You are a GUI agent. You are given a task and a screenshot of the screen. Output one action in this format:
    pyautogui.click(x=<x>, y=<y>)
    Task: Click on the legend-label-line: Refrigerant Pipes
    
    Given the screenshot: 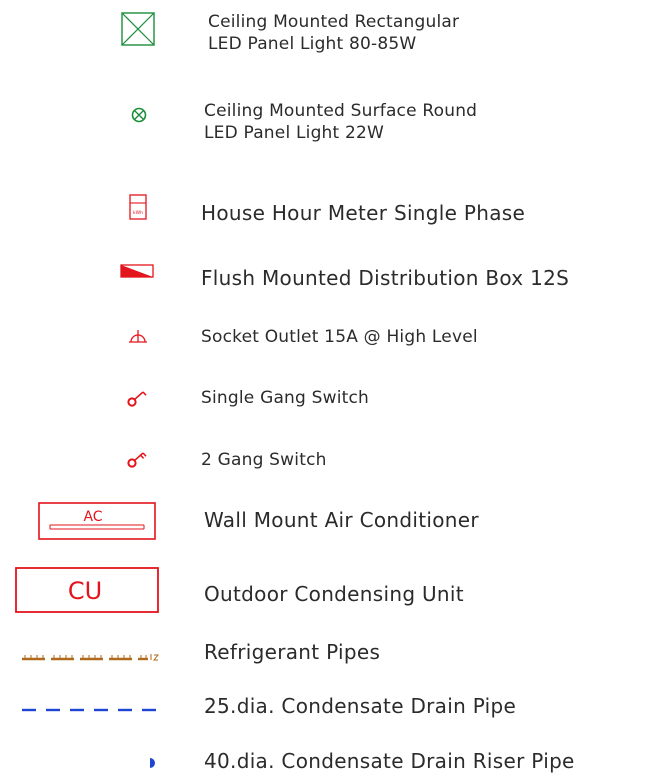 What is the action you would take?
    pyautogui.click(x=292, y=652)
    